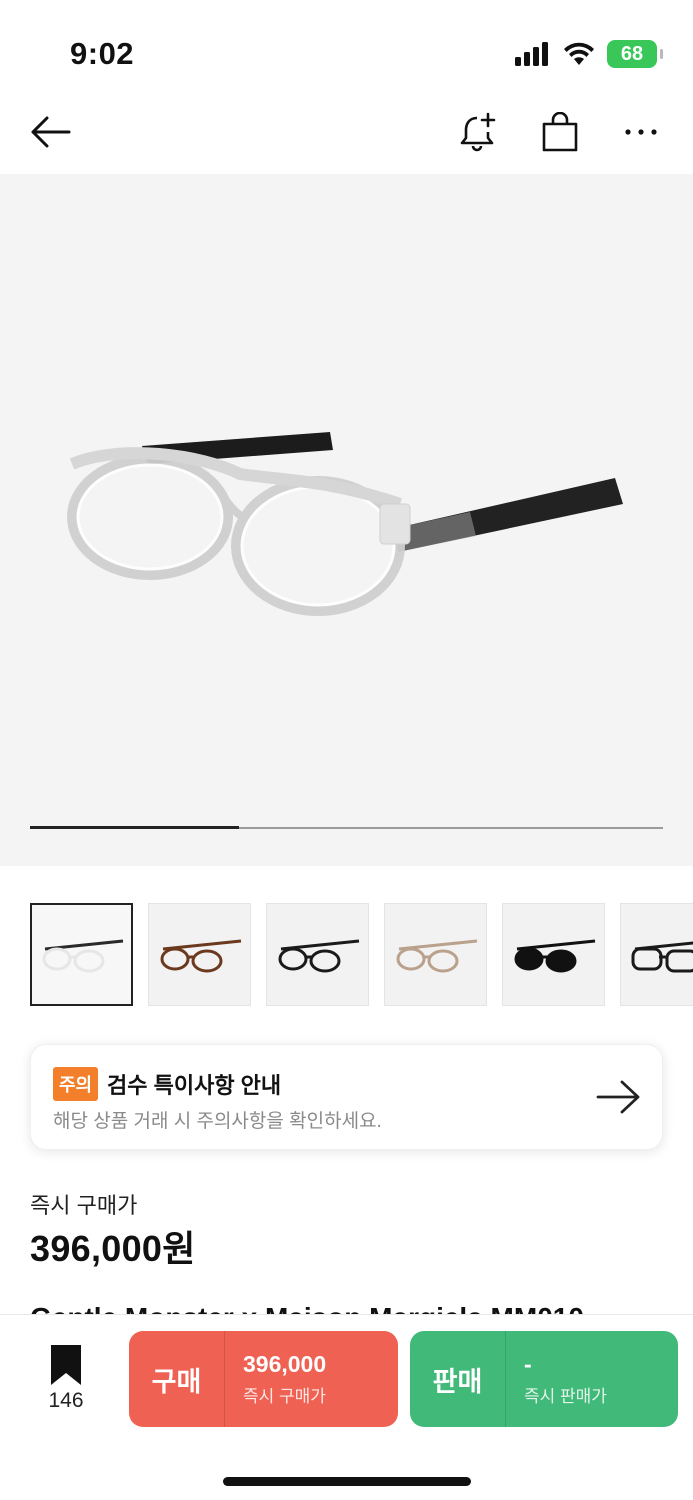  What do you see at coordinates (194, 1085) in the screenshot?
I see `notice-title: 검수 특이사항 안내` at bounding box center [194, 1085].